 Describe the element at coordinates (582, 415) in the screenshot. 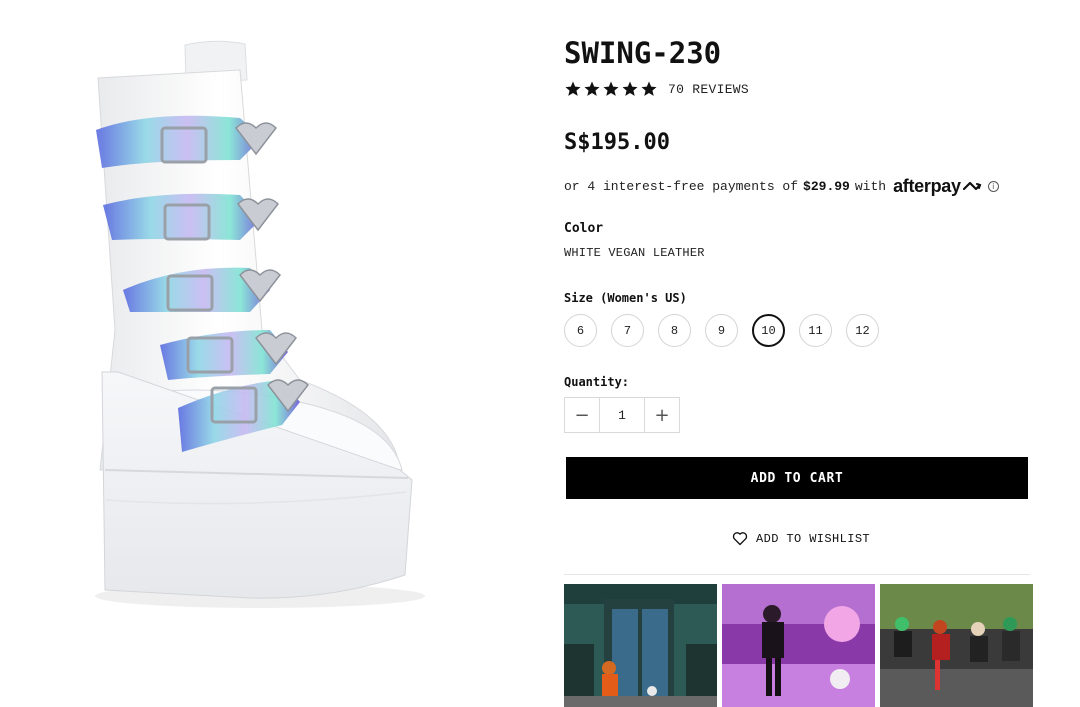

I see `quantity-decrease-button: −` at that location.